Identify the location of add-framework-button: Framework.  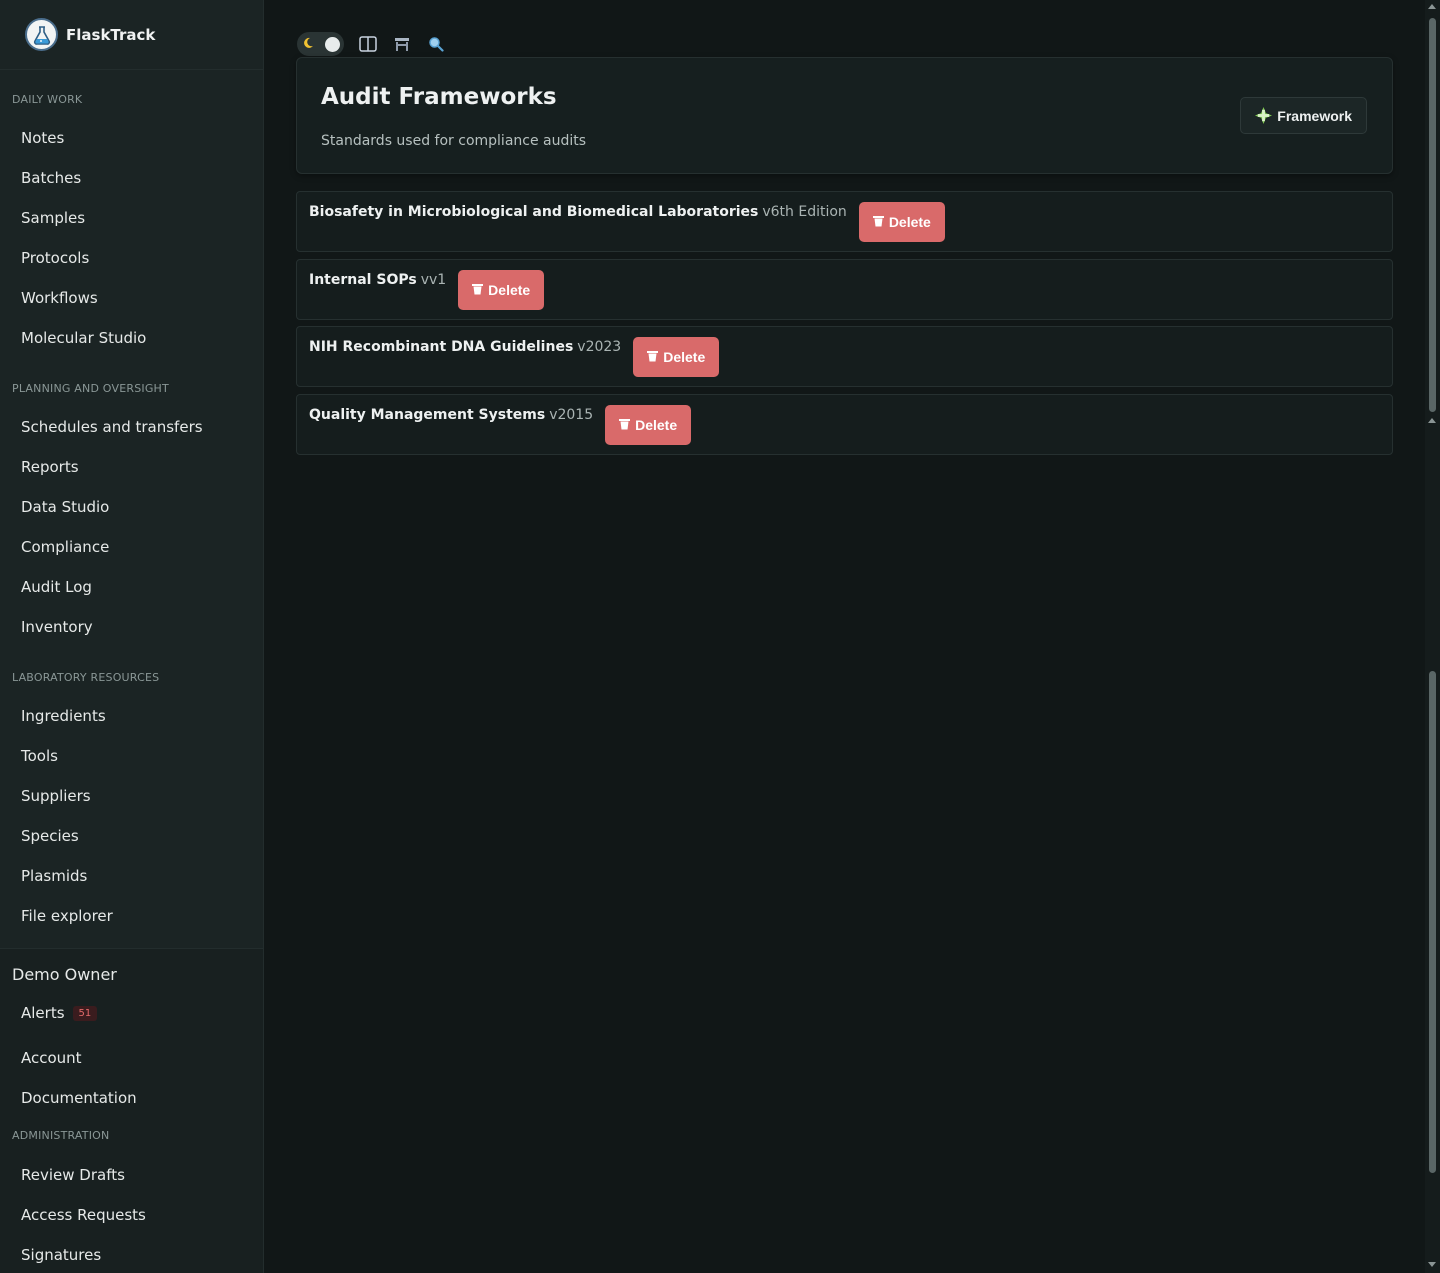
(1303, 115).